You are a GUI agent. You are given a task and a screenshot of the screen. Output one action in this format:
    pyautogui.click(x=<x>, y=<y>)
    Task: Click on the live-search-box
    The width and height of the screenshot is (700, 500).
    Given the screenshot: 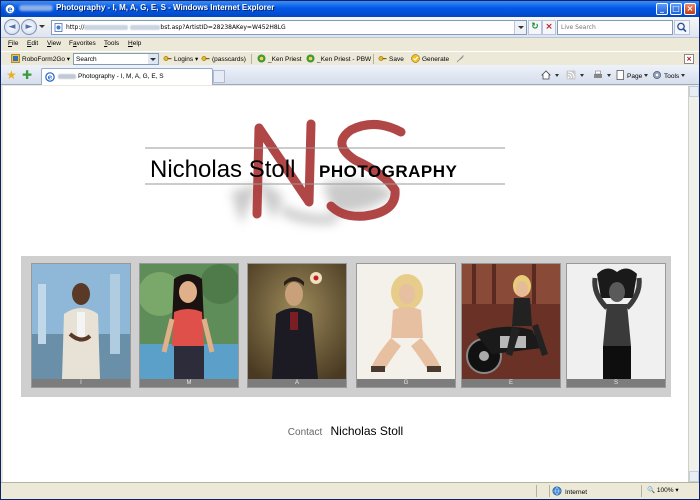 What is the action you would take?
    pyautogui.click(x=615, y=27)
    